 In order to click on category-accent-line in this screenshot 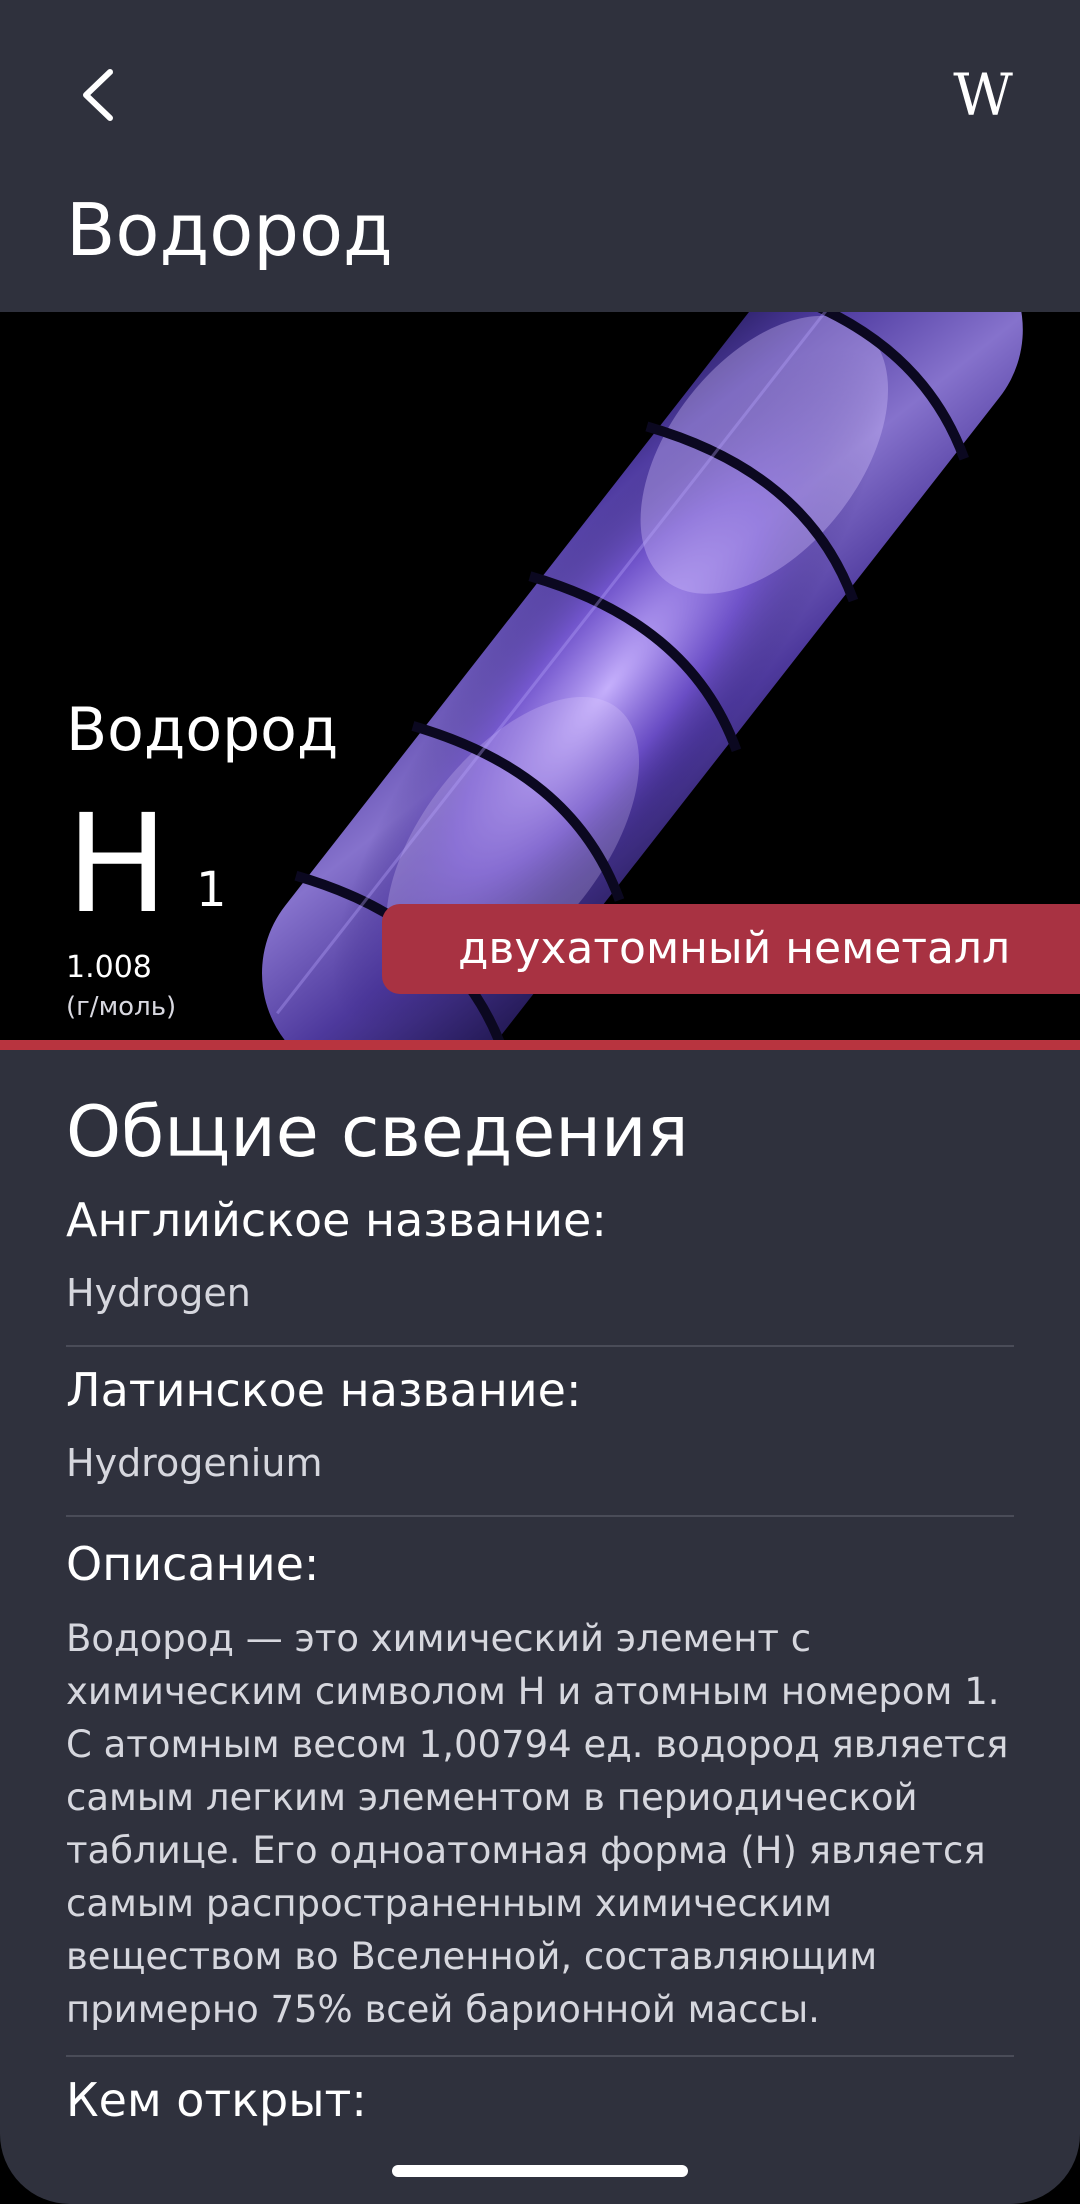, I will do `click(540, 1045)`.